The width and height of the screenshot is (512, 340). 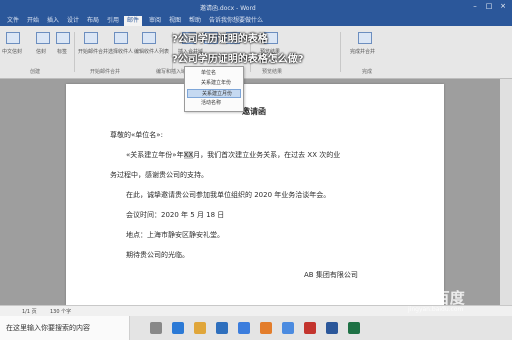 I want to click on taskbar-search: 在这里输入你要搜索的内容, so click(x=65, y=328).